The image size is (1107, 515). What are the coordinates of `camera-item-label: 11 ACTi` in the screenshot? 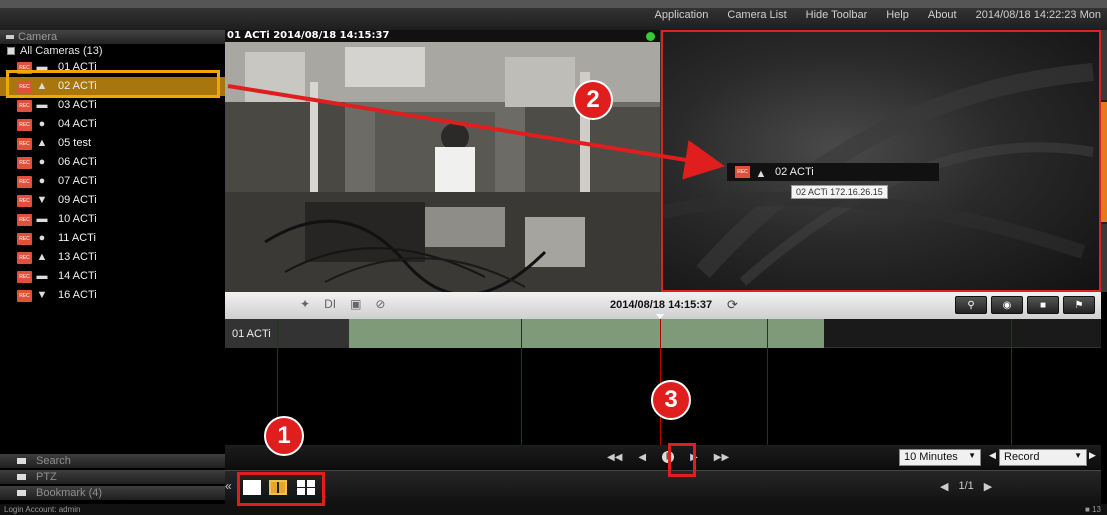 It's located at (77, 238).